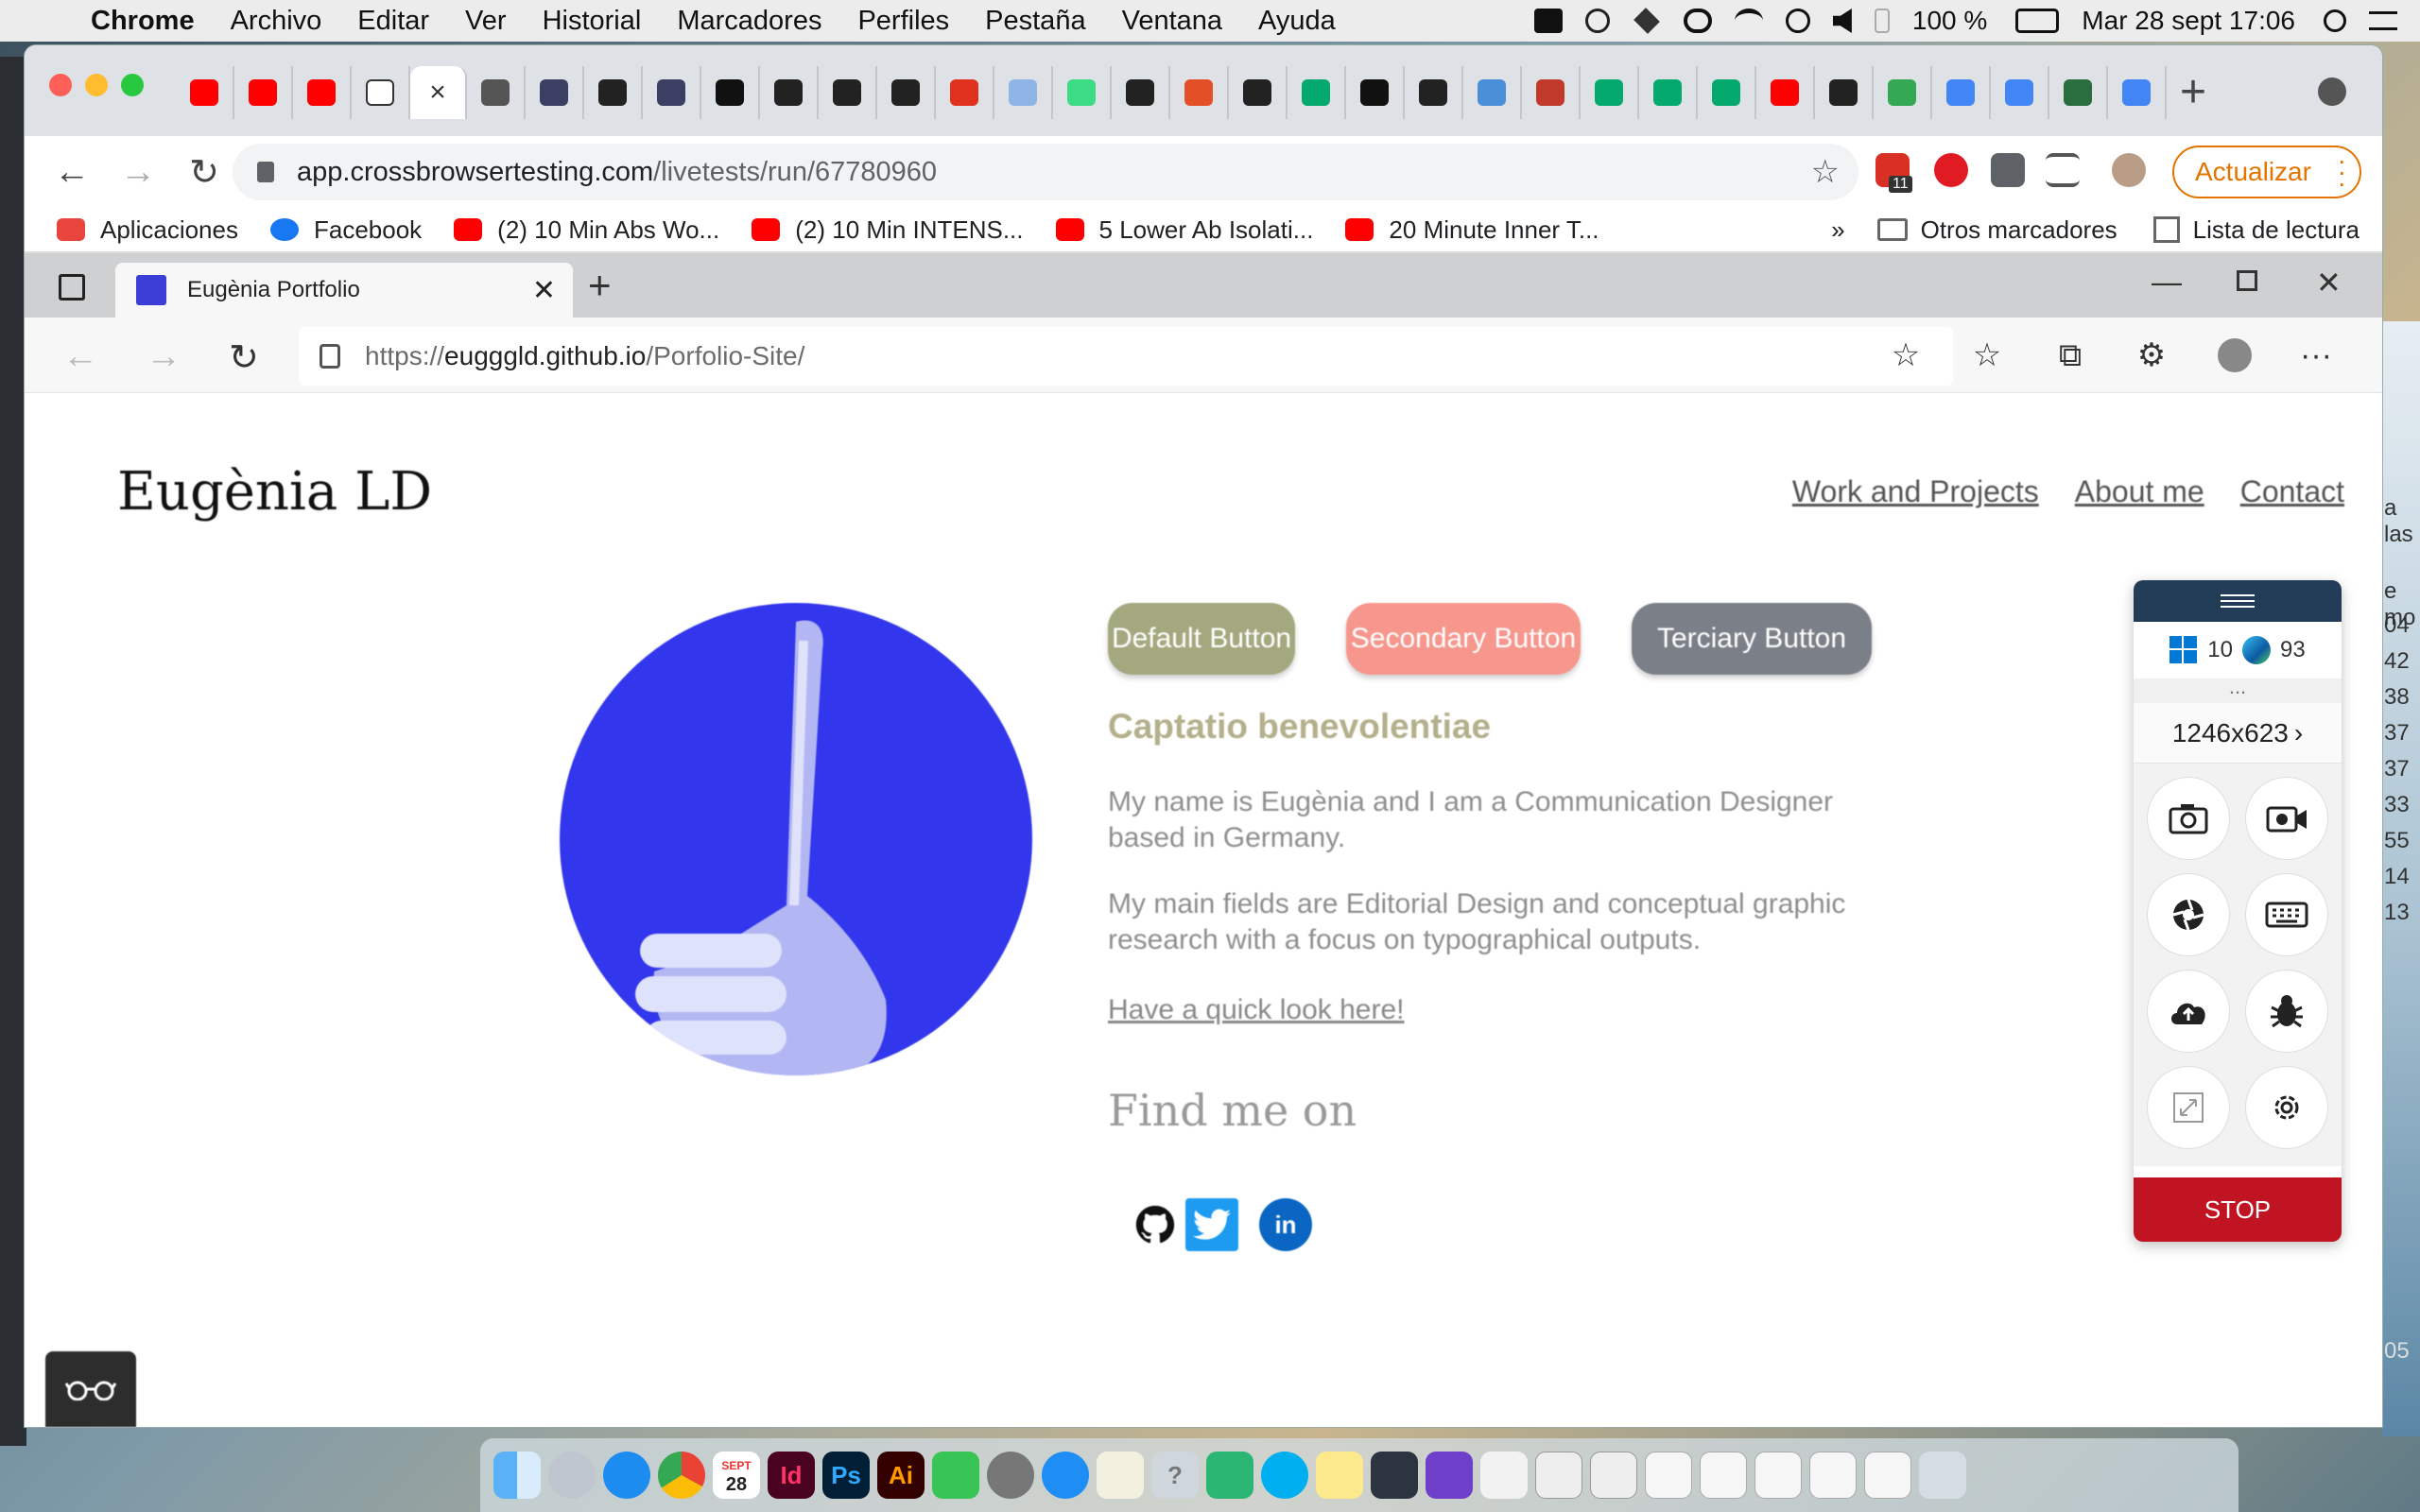 The height and width of the screenshot is (1512, 2420). Describe the element at coordinates (164, 356) in the screenshot. I see `edge-forward-button: →` at that location.